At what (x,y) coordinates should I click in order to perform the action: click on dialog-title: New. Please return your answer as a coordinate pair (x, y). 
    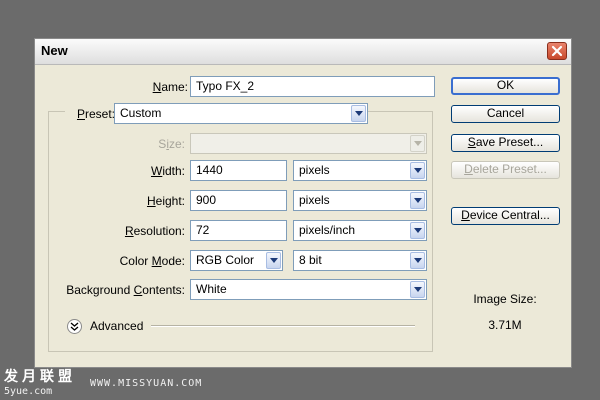
    Looking at the image, I should click on (54, 50).